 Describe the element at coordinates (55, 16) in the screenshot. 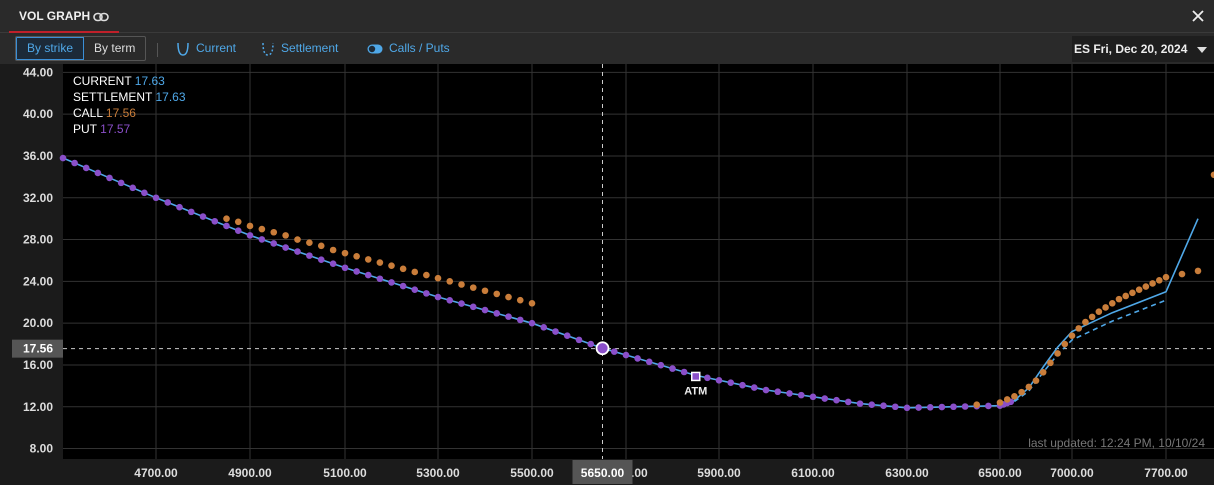

I see `window-title: VOL GRAPH` at that location.